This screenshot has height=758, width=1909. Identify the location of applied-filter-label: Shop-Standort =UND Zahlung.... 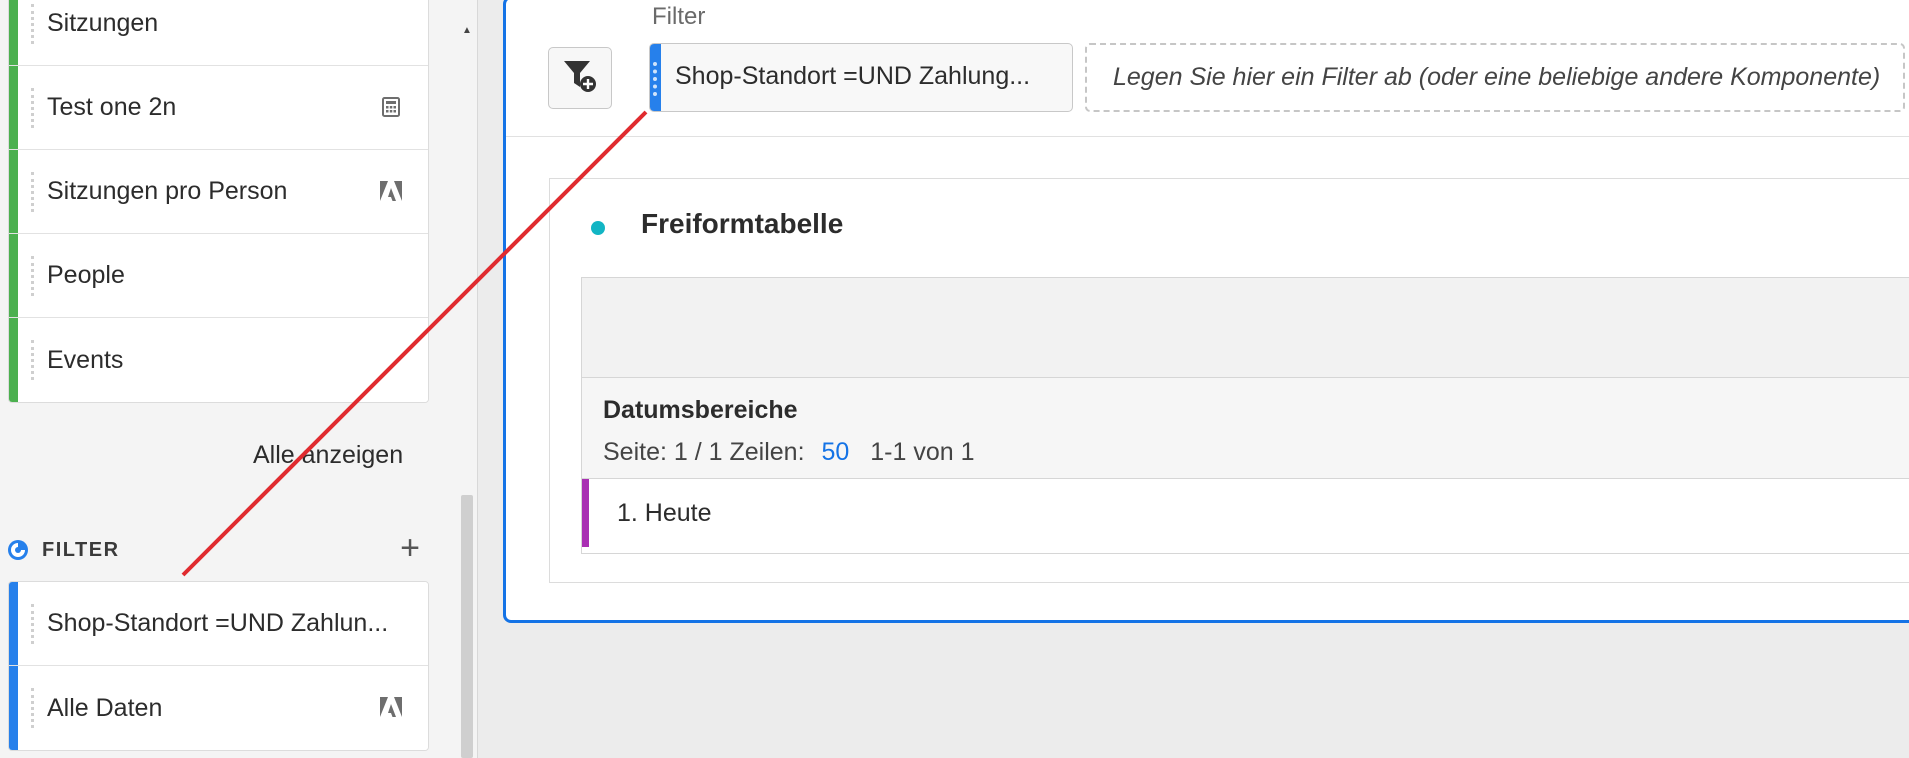
(853, 76).